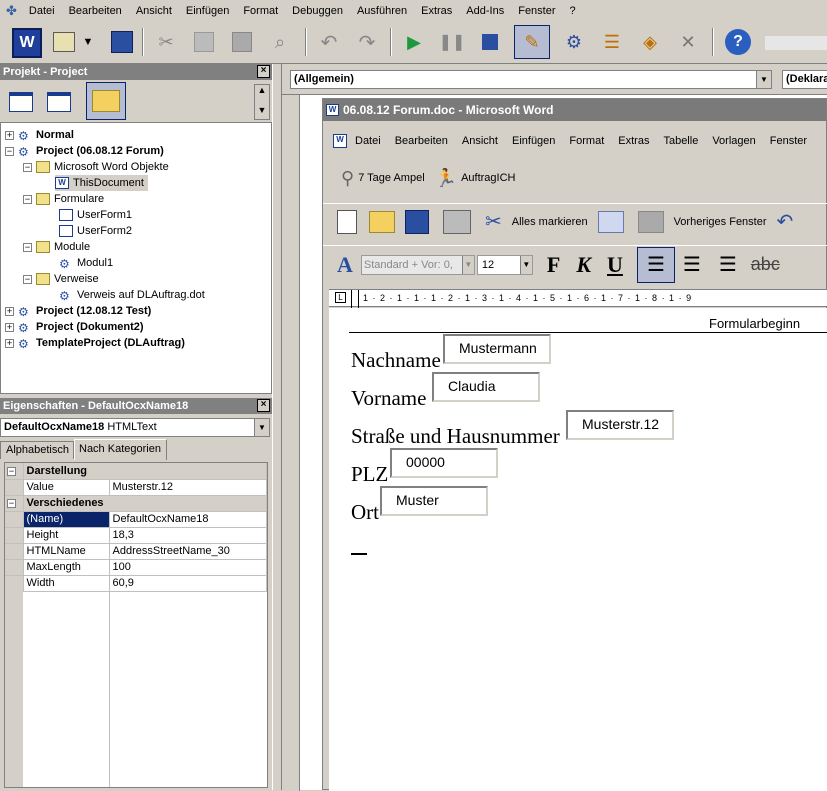 The height and width of the screenshot is (791, 827). I want to click on object-browser-icon: ◈, so click(650, 42).